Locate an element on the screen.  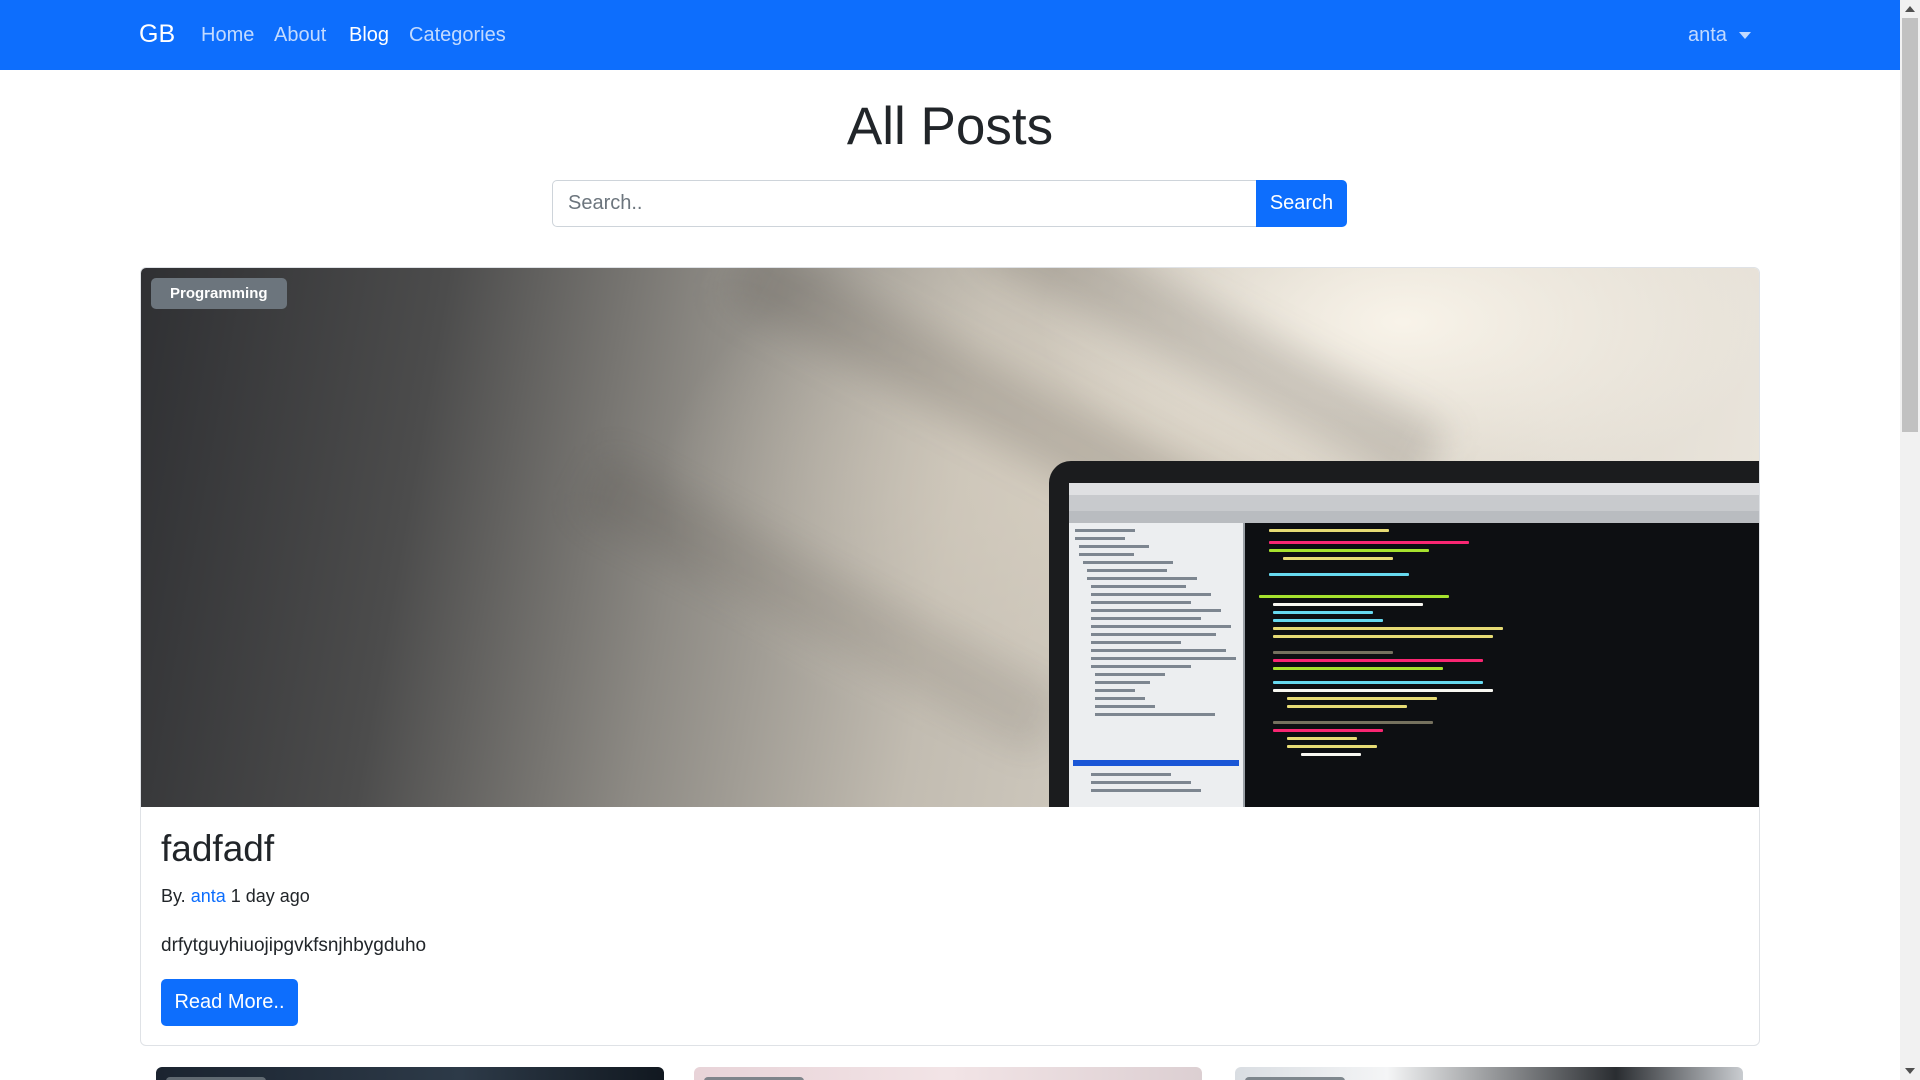
editor-toolbar is located at coordinates (1414, 503).